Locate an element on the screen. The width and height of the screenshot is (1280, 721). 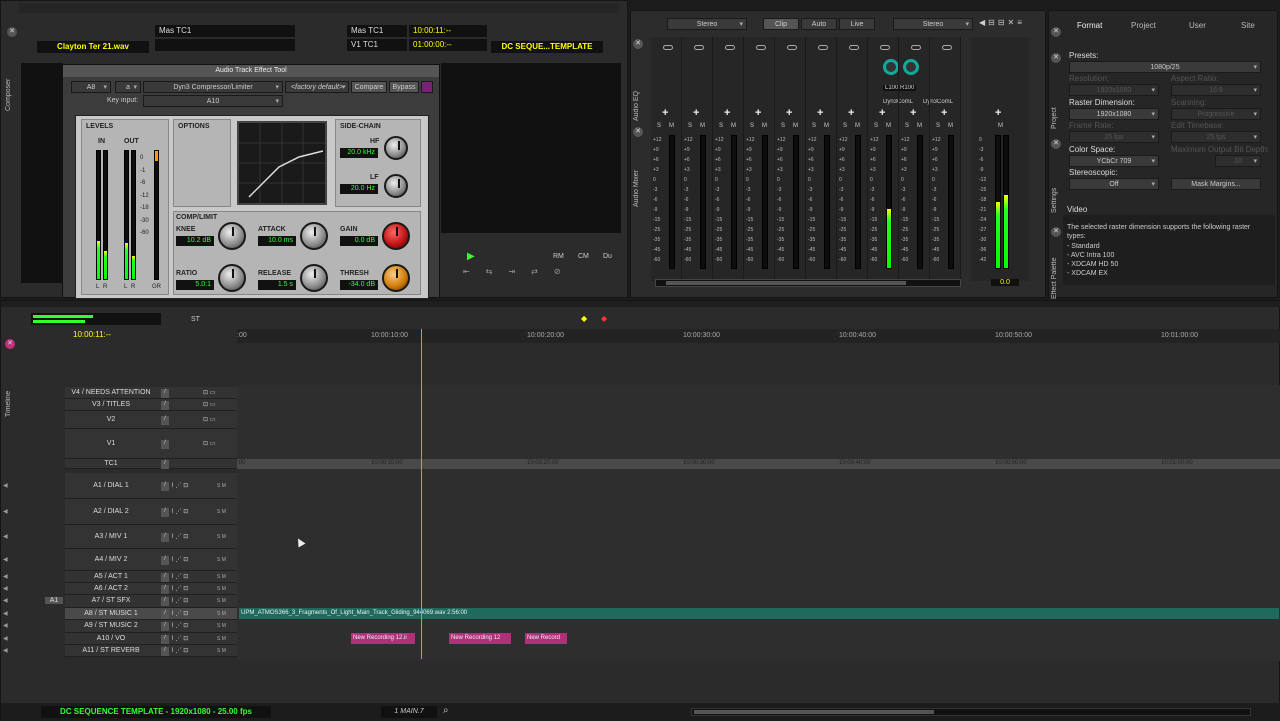
tab-user: User is located at coordinates (1197, 25).